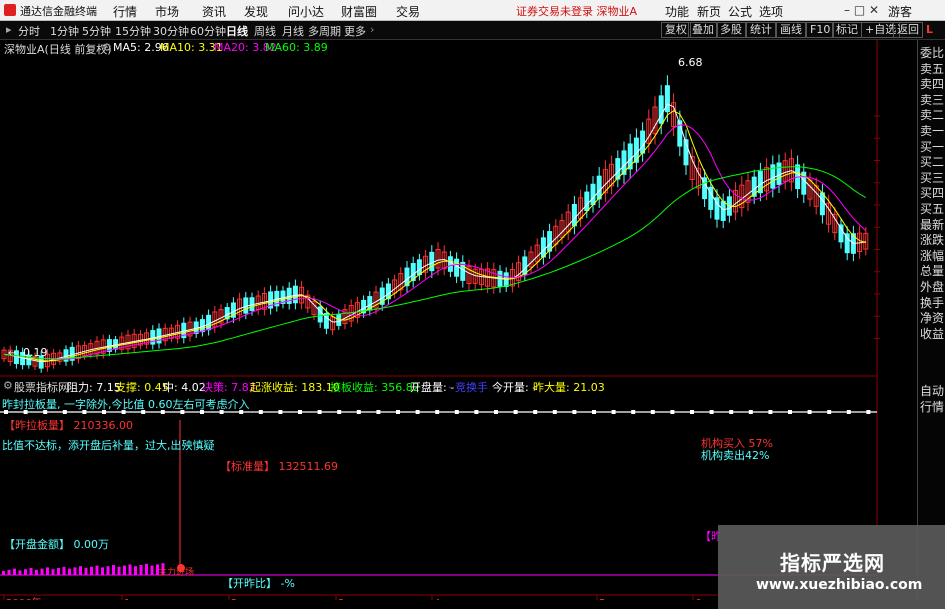 The width and height of the screenshot is (945, 609). Describe the element at coordinates (41, 387) in the screenshot. I see `indicator-name: 股票指标网` at that location.